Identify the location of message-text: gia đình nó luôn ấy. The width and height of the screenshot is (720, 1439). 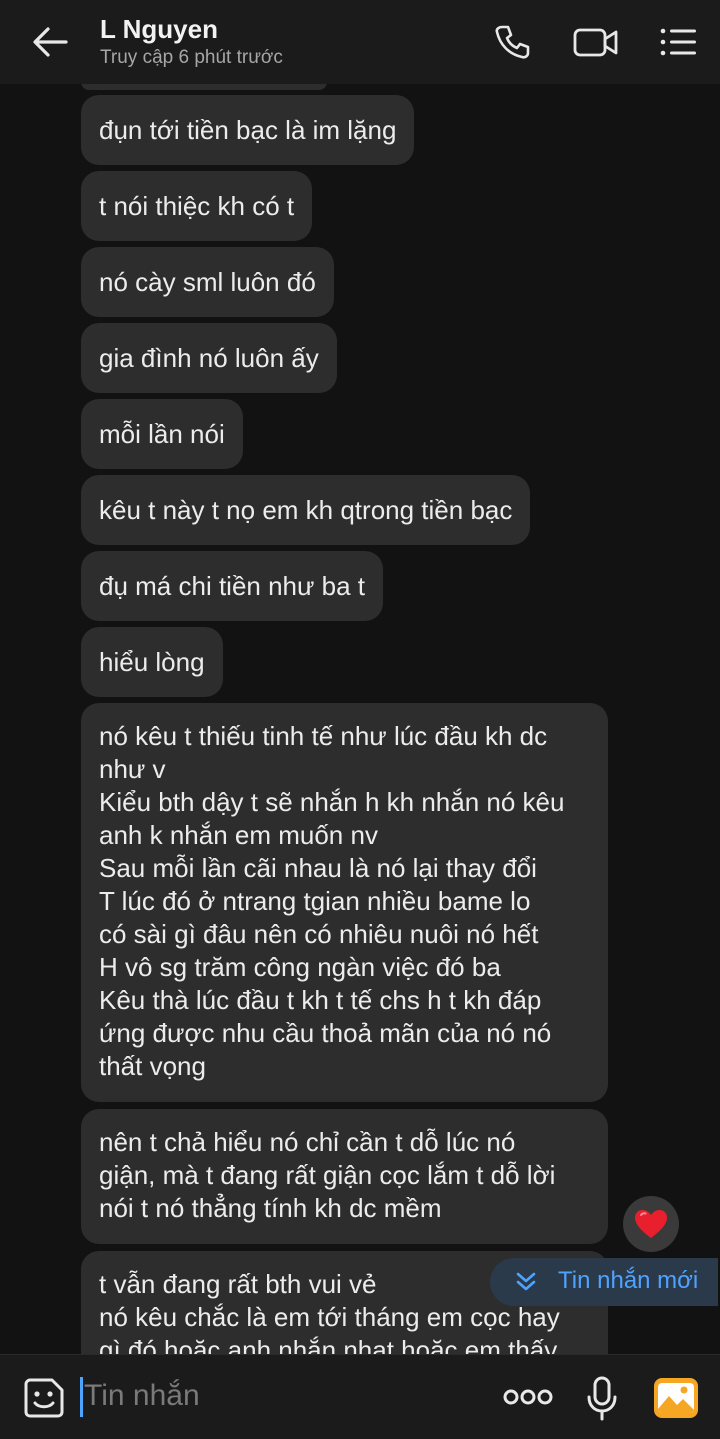
(209, 358).